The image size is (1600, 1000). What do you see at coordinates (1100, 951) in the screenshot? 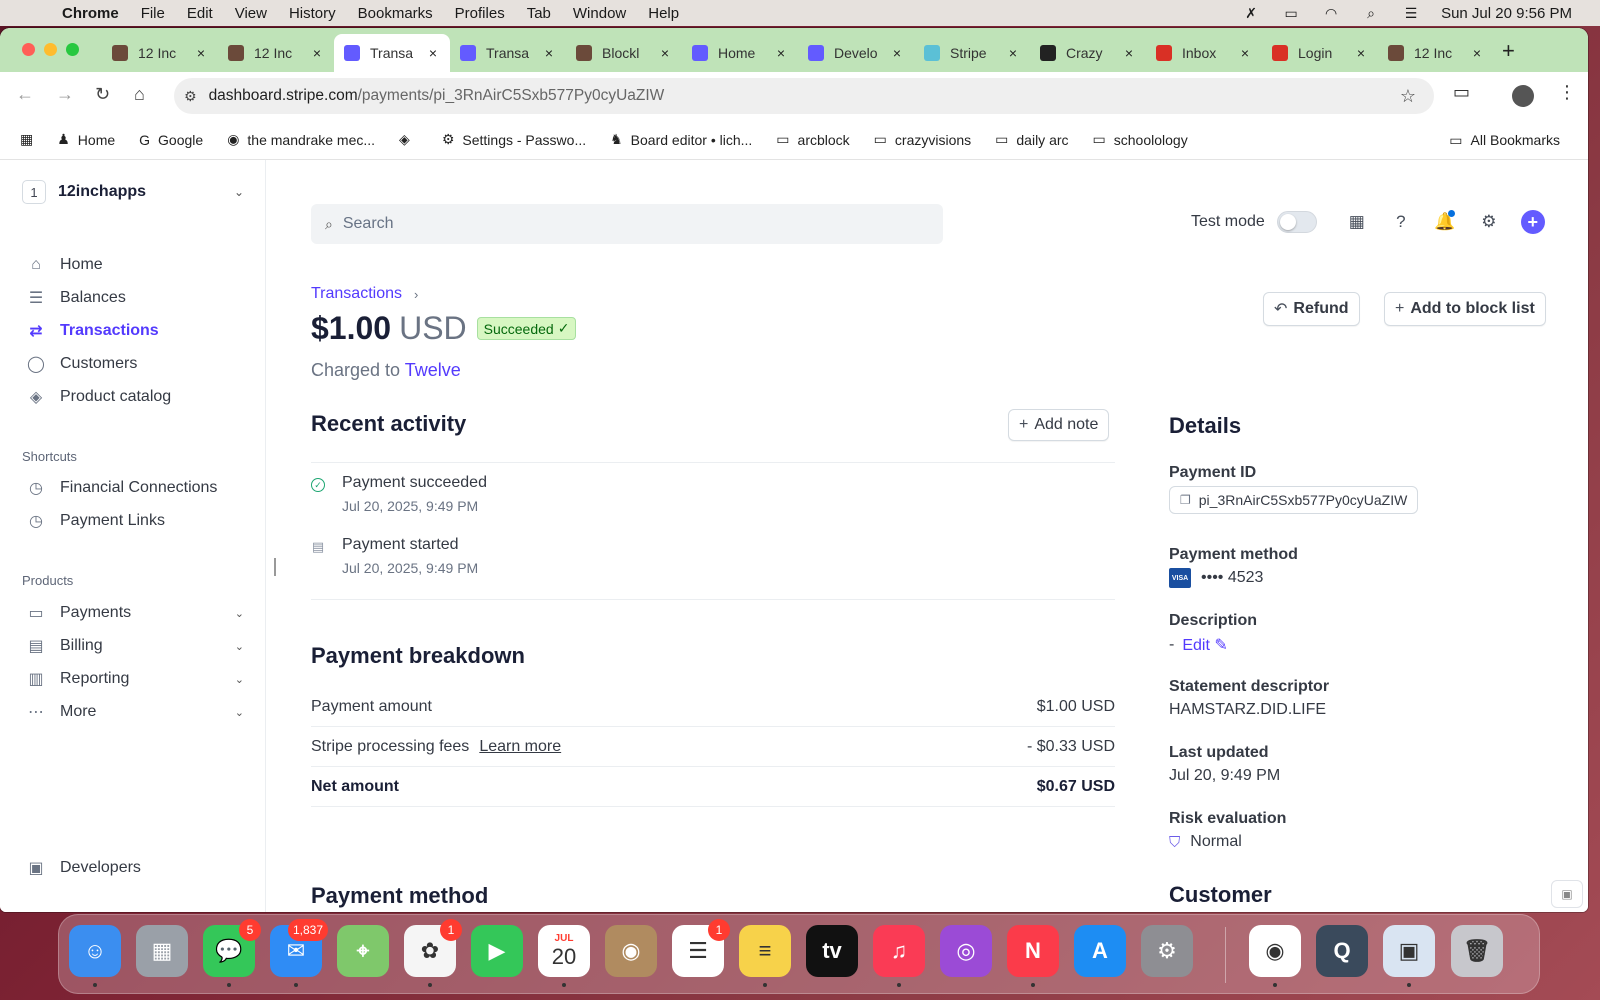
I see `appstore-icon: A` at bounding box center [1100, 951].